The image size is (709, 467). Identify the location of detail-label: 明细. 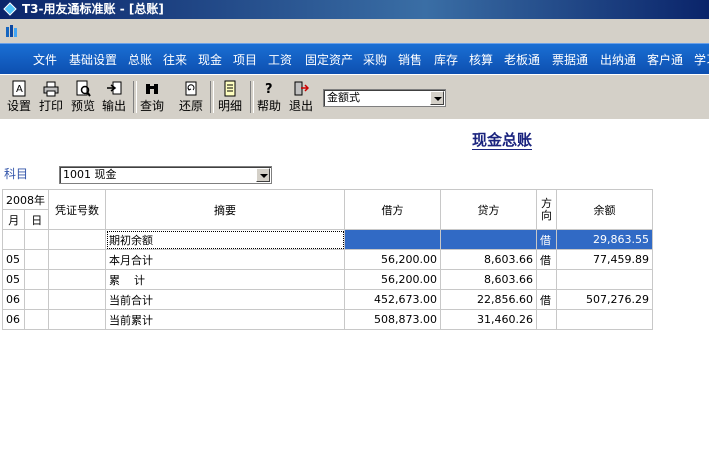
(229, 106).